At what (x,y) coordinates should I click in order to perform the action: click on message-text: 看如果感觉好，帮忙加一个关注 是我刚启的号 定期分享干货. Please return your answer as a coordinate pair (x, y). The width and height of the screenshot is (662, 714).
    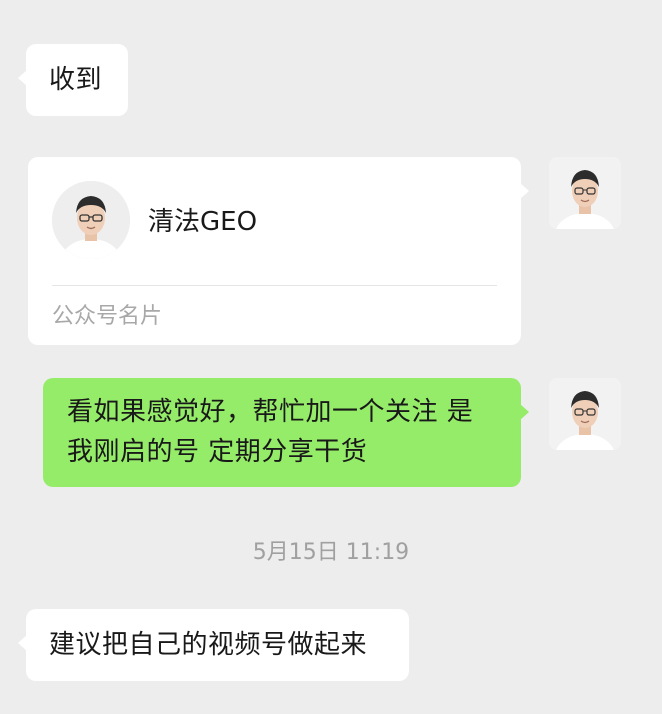
    Looking at the image, I should click on (270, 432).